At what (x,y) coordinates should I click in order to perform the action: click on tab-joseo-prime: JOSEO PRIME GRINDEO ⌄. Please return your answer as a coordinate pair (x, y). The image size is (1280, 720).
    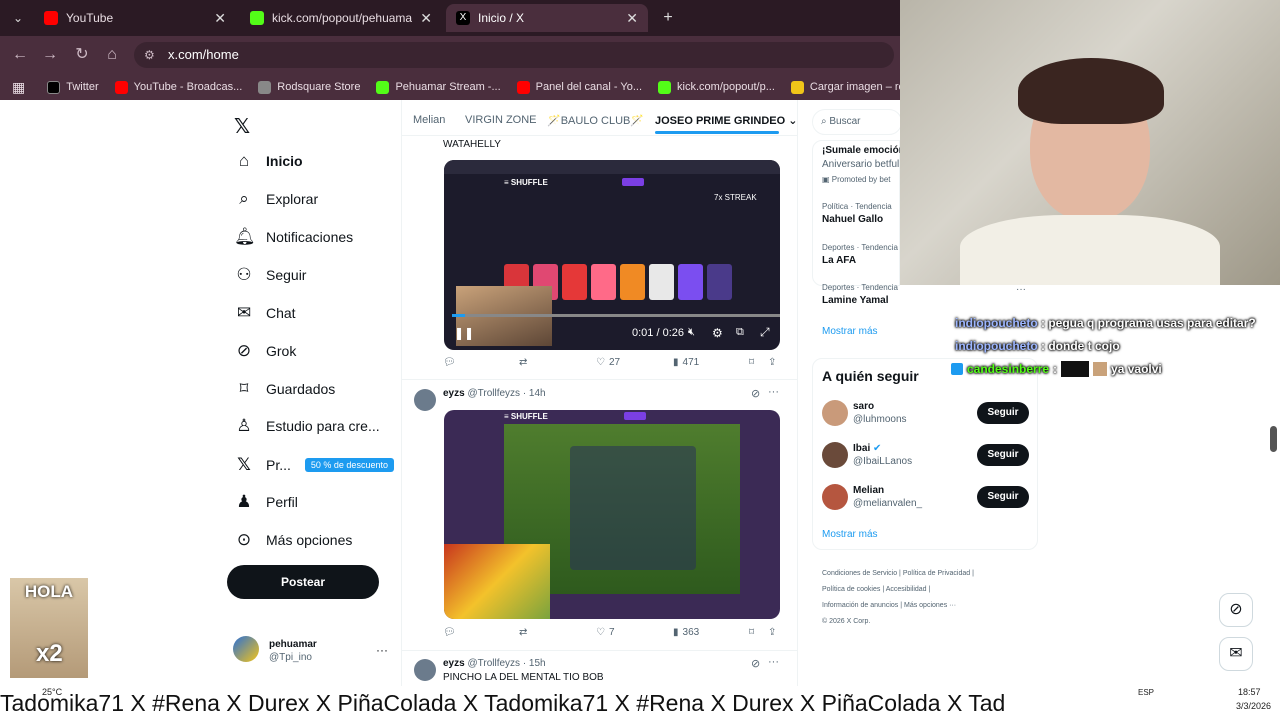
    Looking at the image, I should click on (726, 120).